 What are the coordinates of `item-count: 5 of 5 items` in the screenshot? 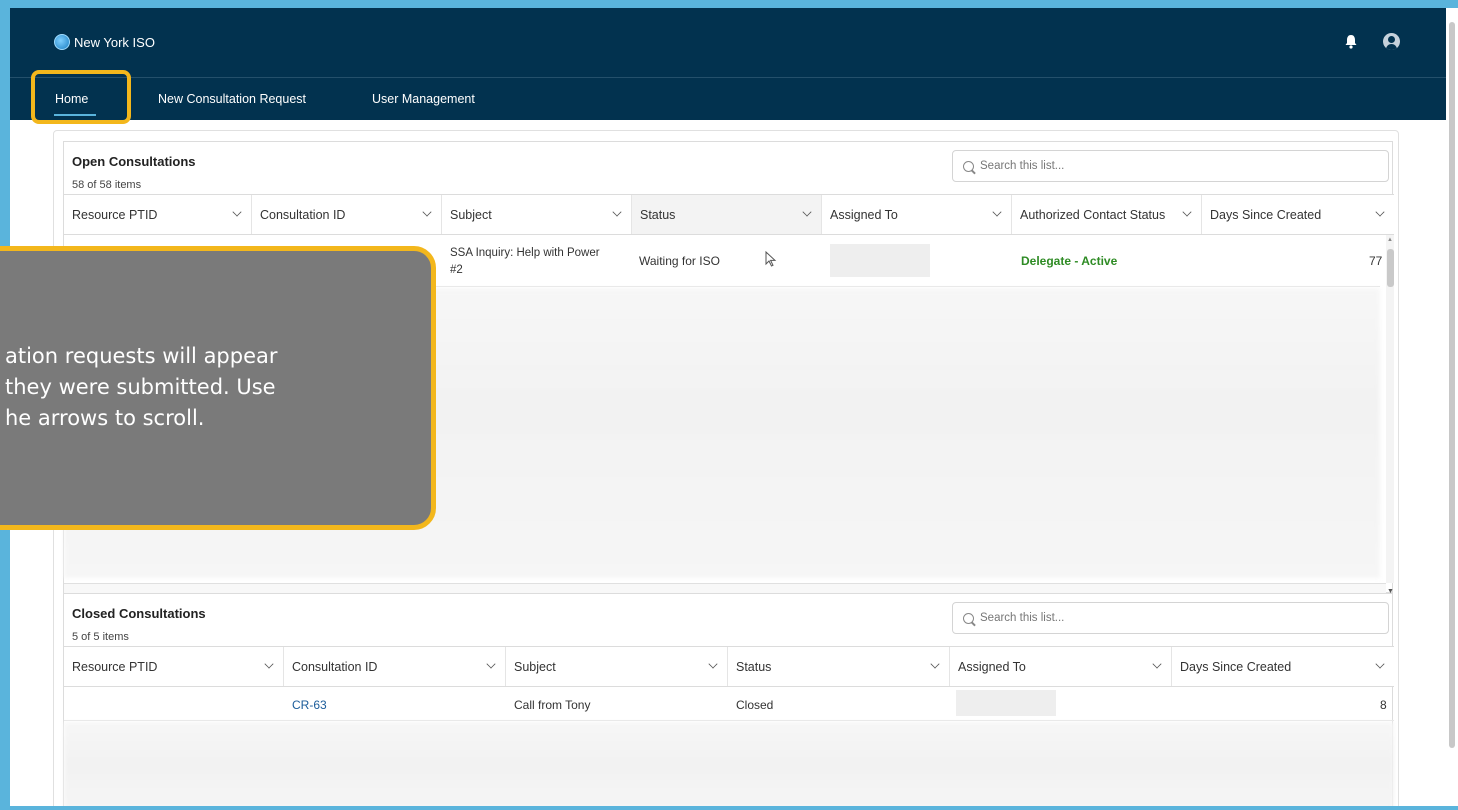 It's located at (100, 637).